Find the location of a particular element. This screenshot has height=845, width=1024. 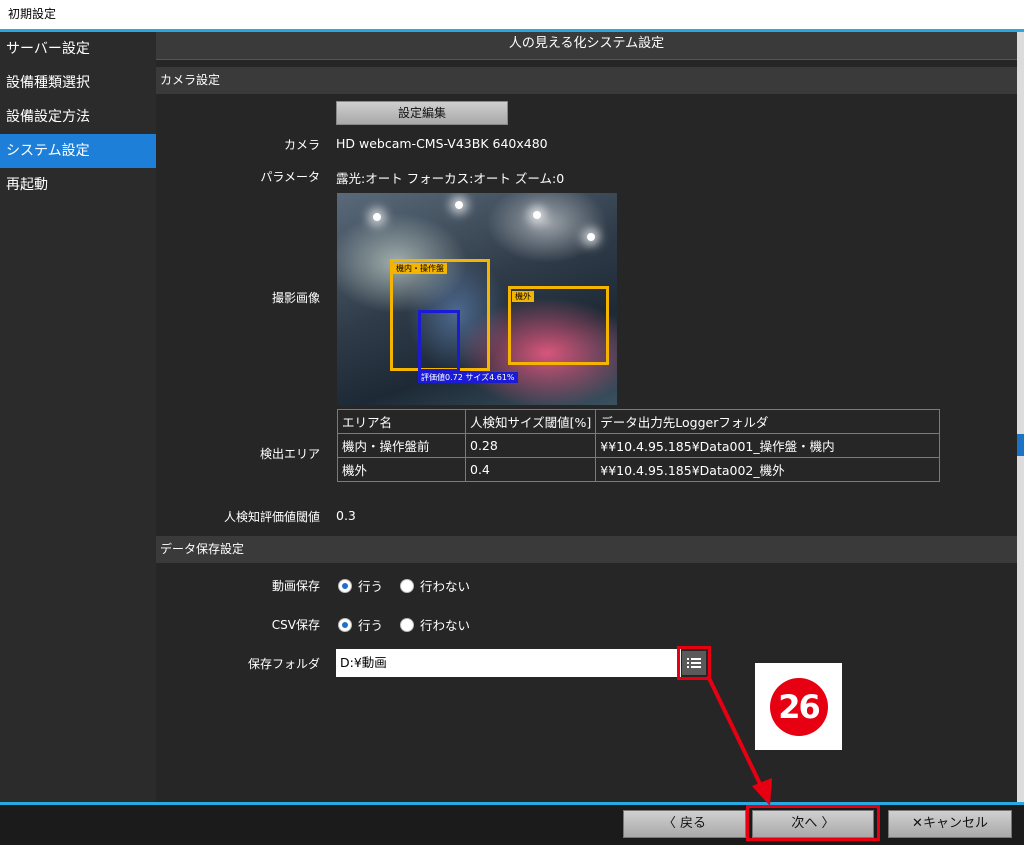

table-row: 機外 0.4 ¥¥10.4.95.185¥Data002_機外 is located at coordinates (639, 469).